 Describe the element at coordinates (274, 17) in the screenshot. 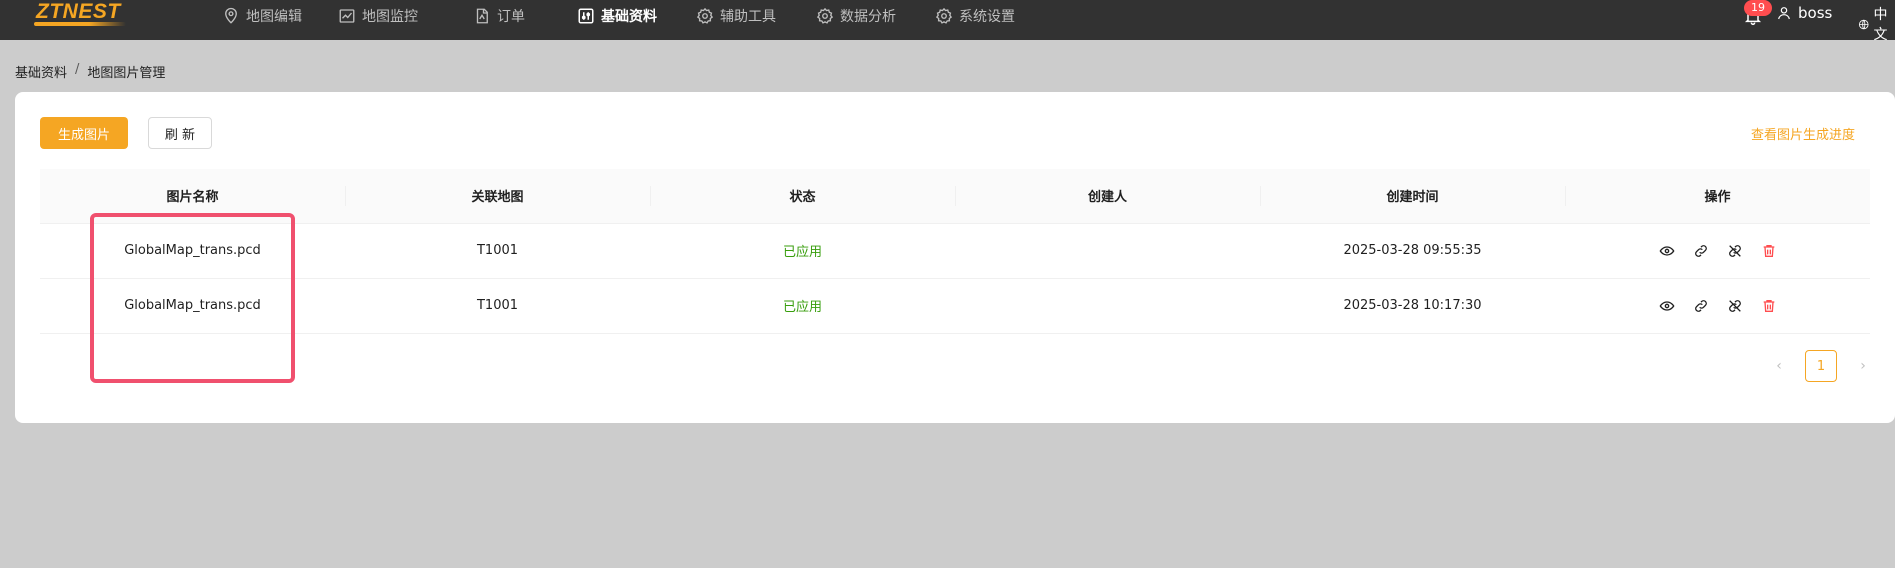

I see `nav-label: 地图编辑` at that location.